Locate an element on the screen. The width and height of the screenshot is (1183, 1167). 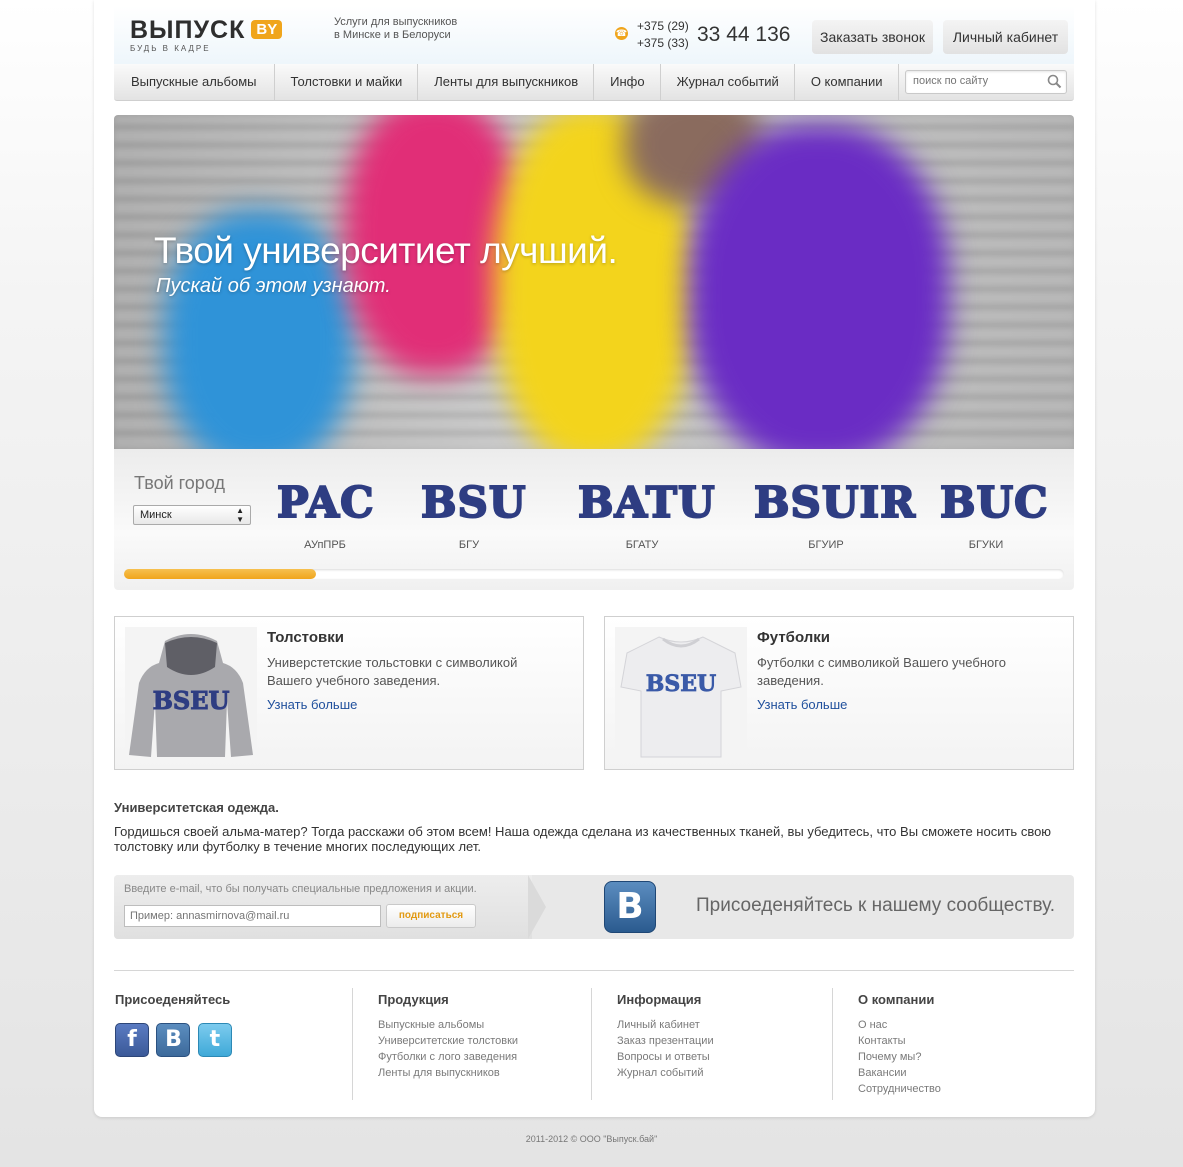
university-name: БГУИР is located at coordinates (826, 545).